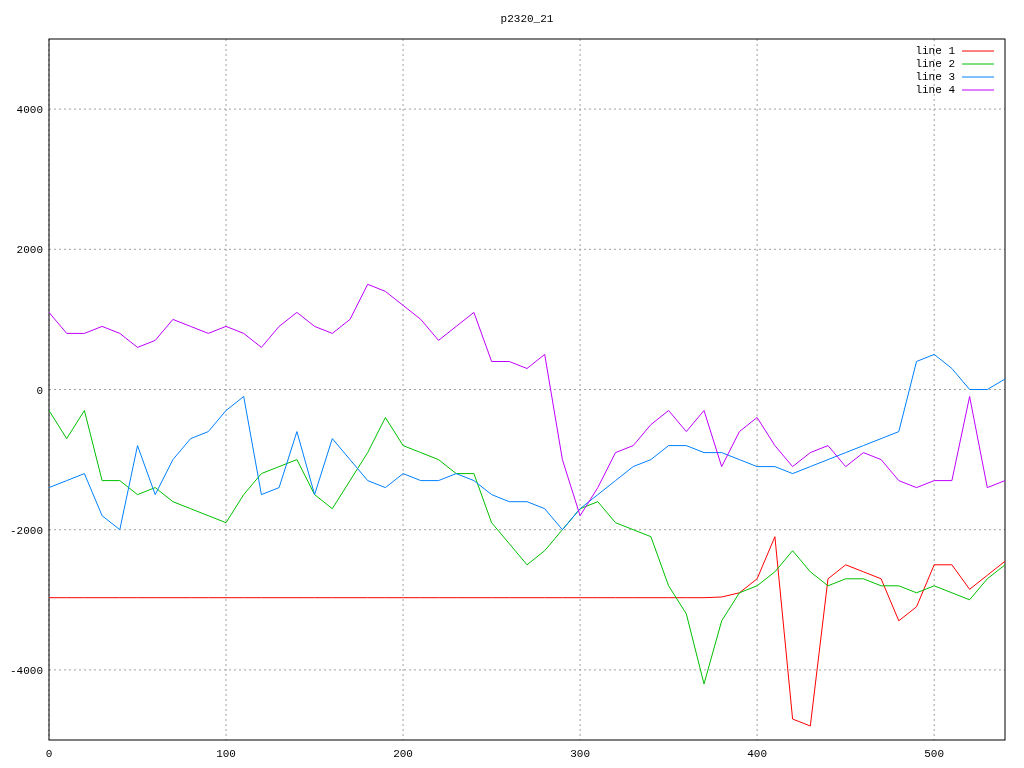  Describe the element at coordinates (934, 754) in the screenshot. I see `x-tick-label: 500` at that location.